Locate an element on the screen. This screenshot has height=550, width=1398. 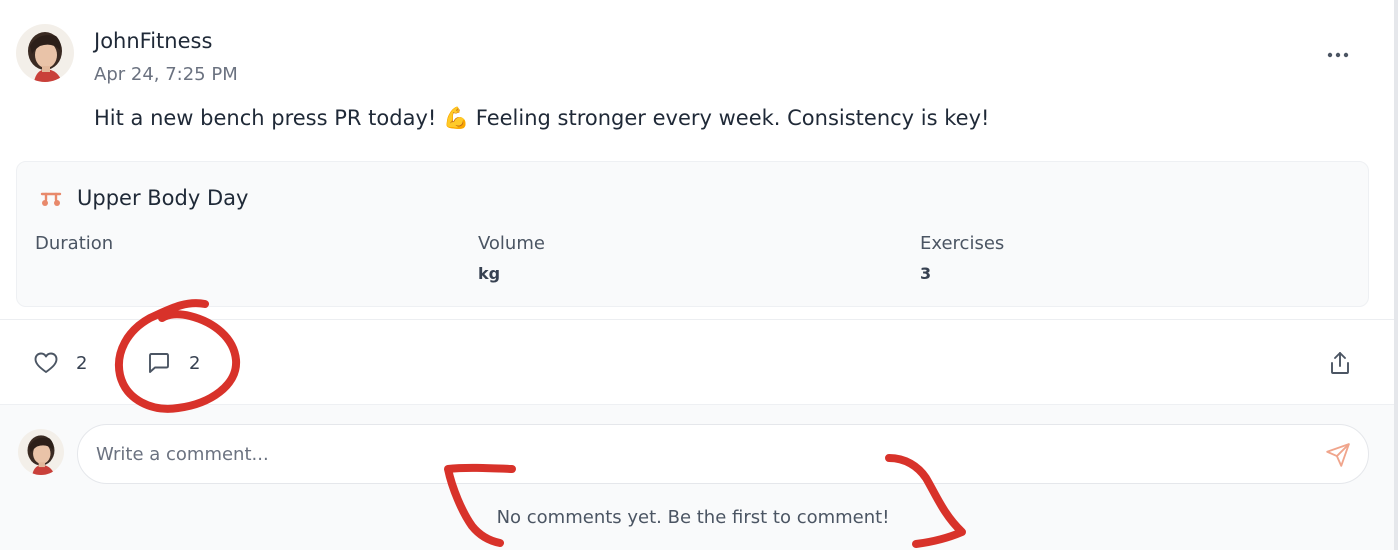
comment-count: 2 is located at coordinates (195, 363).